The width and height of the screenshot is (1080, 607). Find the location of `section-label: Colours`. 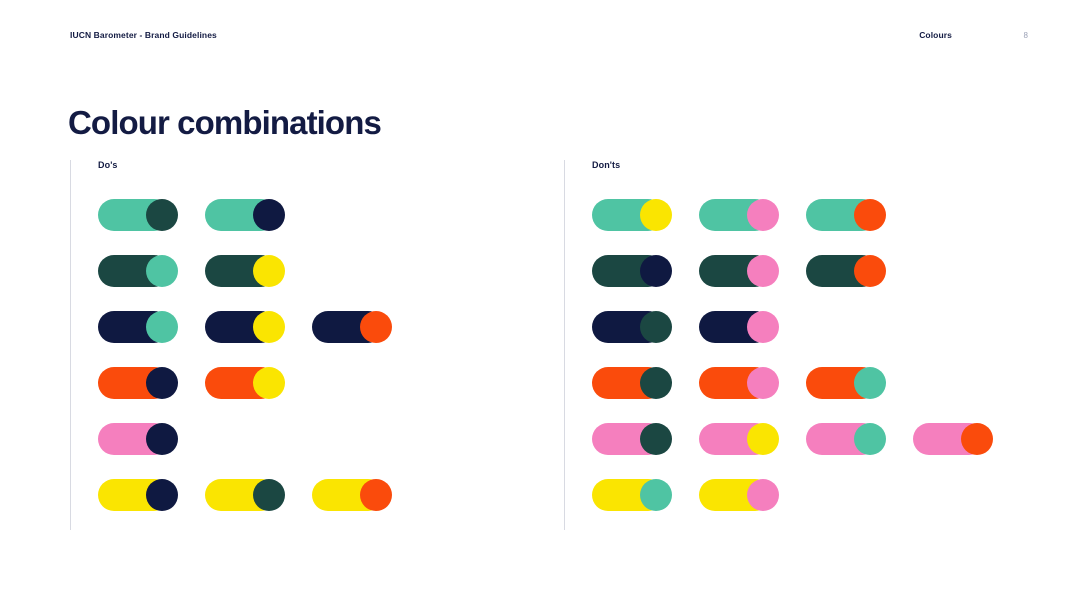

section-label: Colours is located at coordinates (935, 35).